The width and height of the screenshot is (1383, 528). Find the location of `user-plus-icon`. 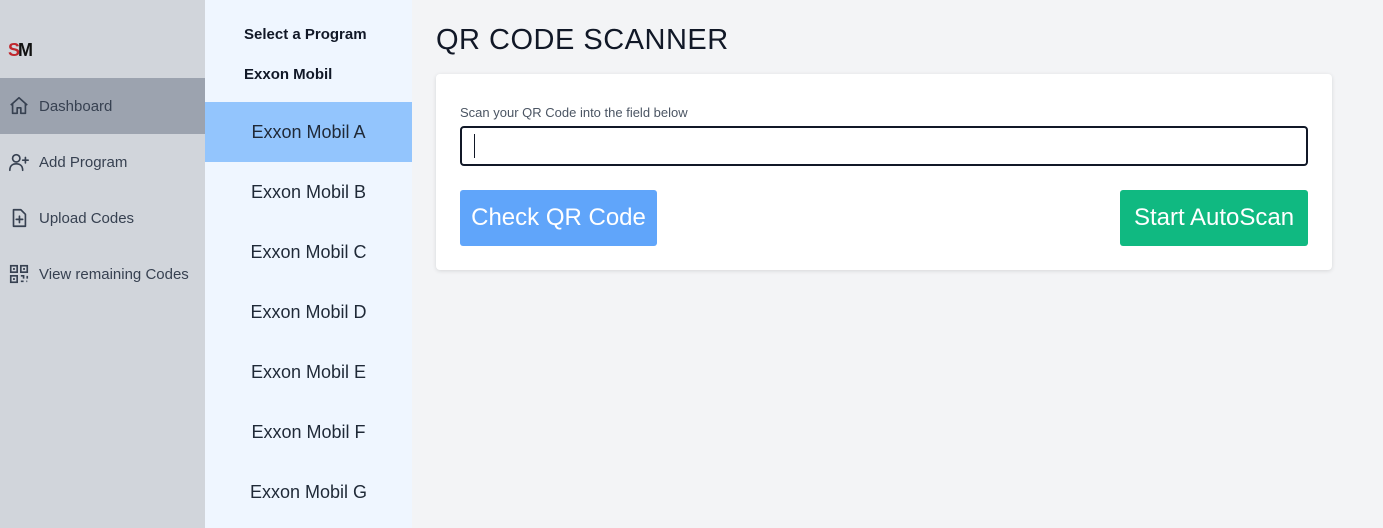

user-plus-icon is located at coordinates (19, 162).